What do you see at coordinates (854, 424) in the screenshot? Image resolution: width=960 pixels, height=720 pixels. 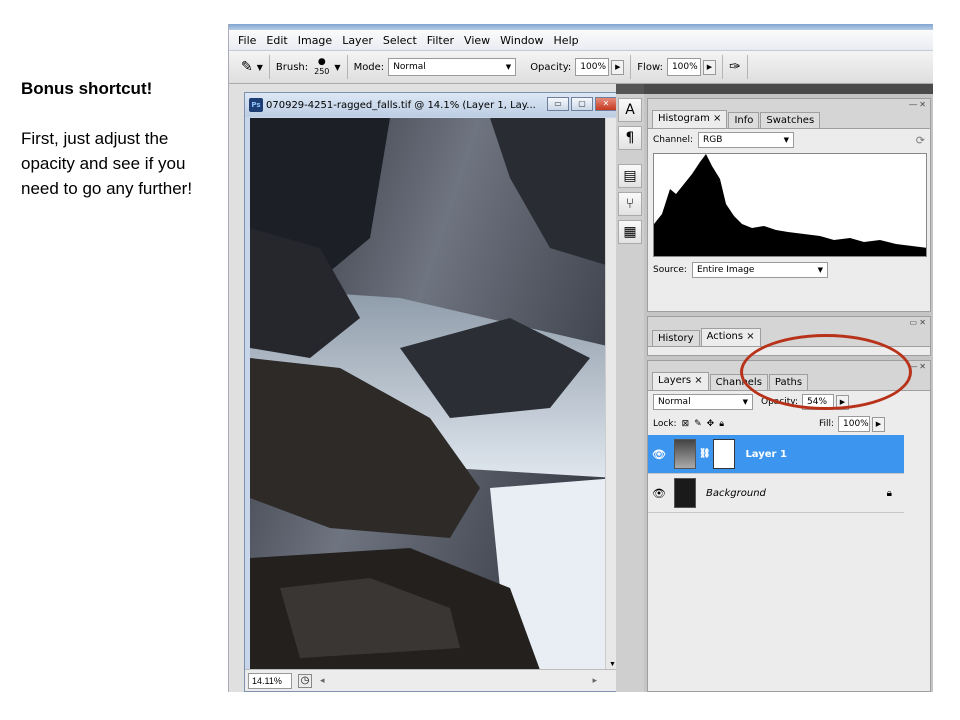 I see `fill-input: 100%` at bounding box center [854, 424].